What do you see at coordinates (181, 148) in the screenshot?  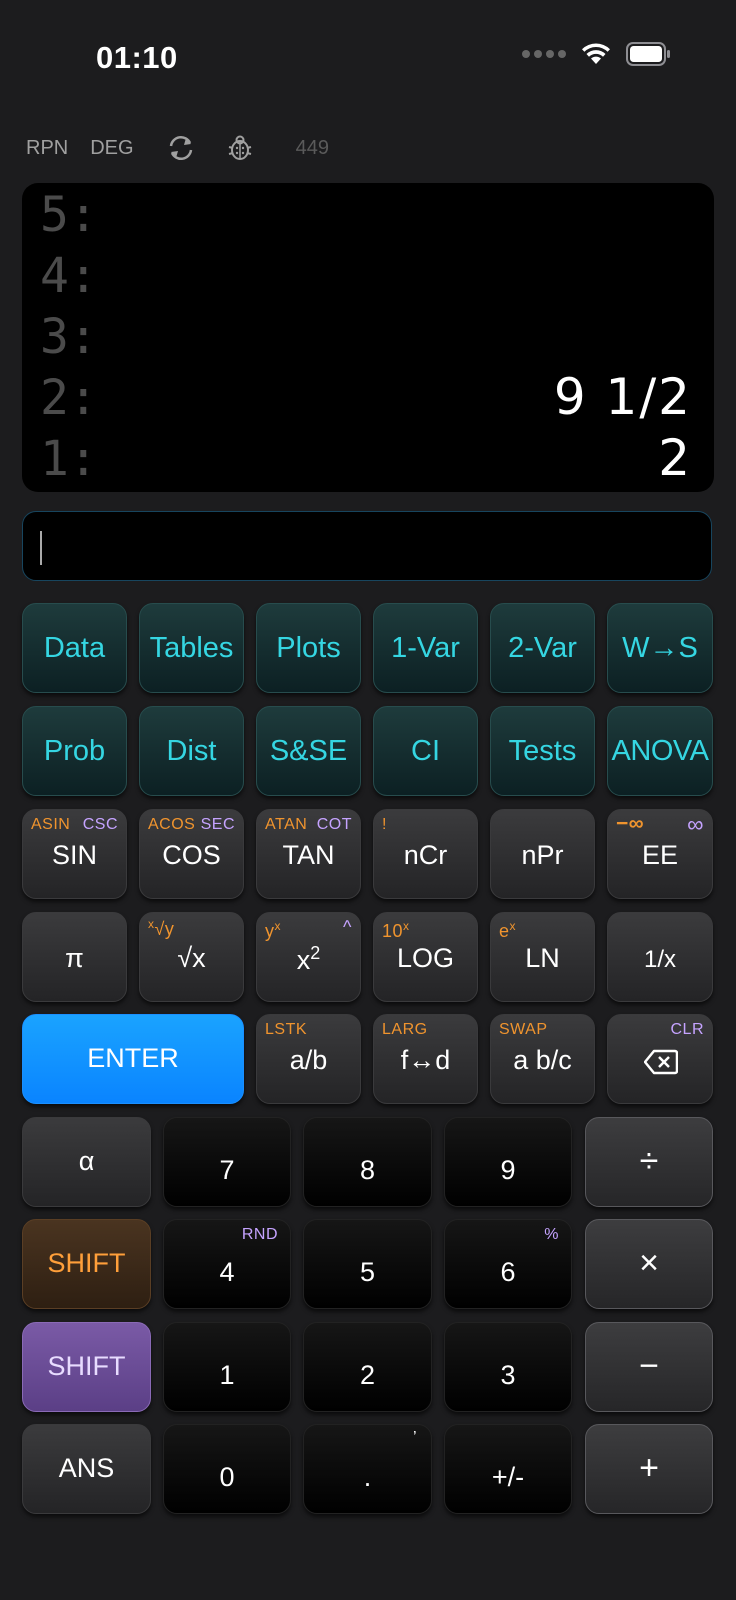 I see `refresh-icon` at bounding box center [181, 148].